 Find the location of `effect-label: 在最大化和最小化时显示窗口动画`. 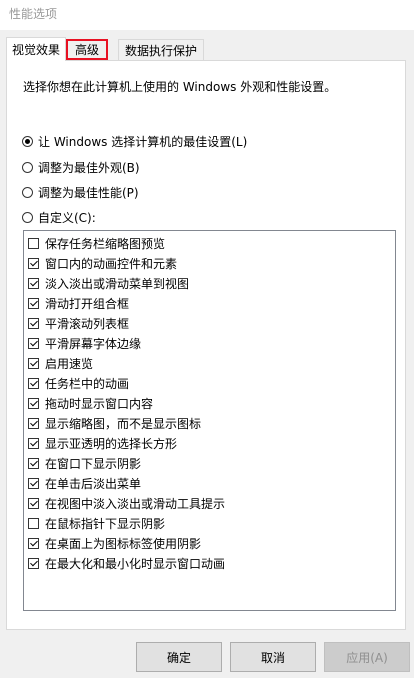

effect-label: 在最大化和最小化时显示窗口动画 is located at coordinates (135, 563).